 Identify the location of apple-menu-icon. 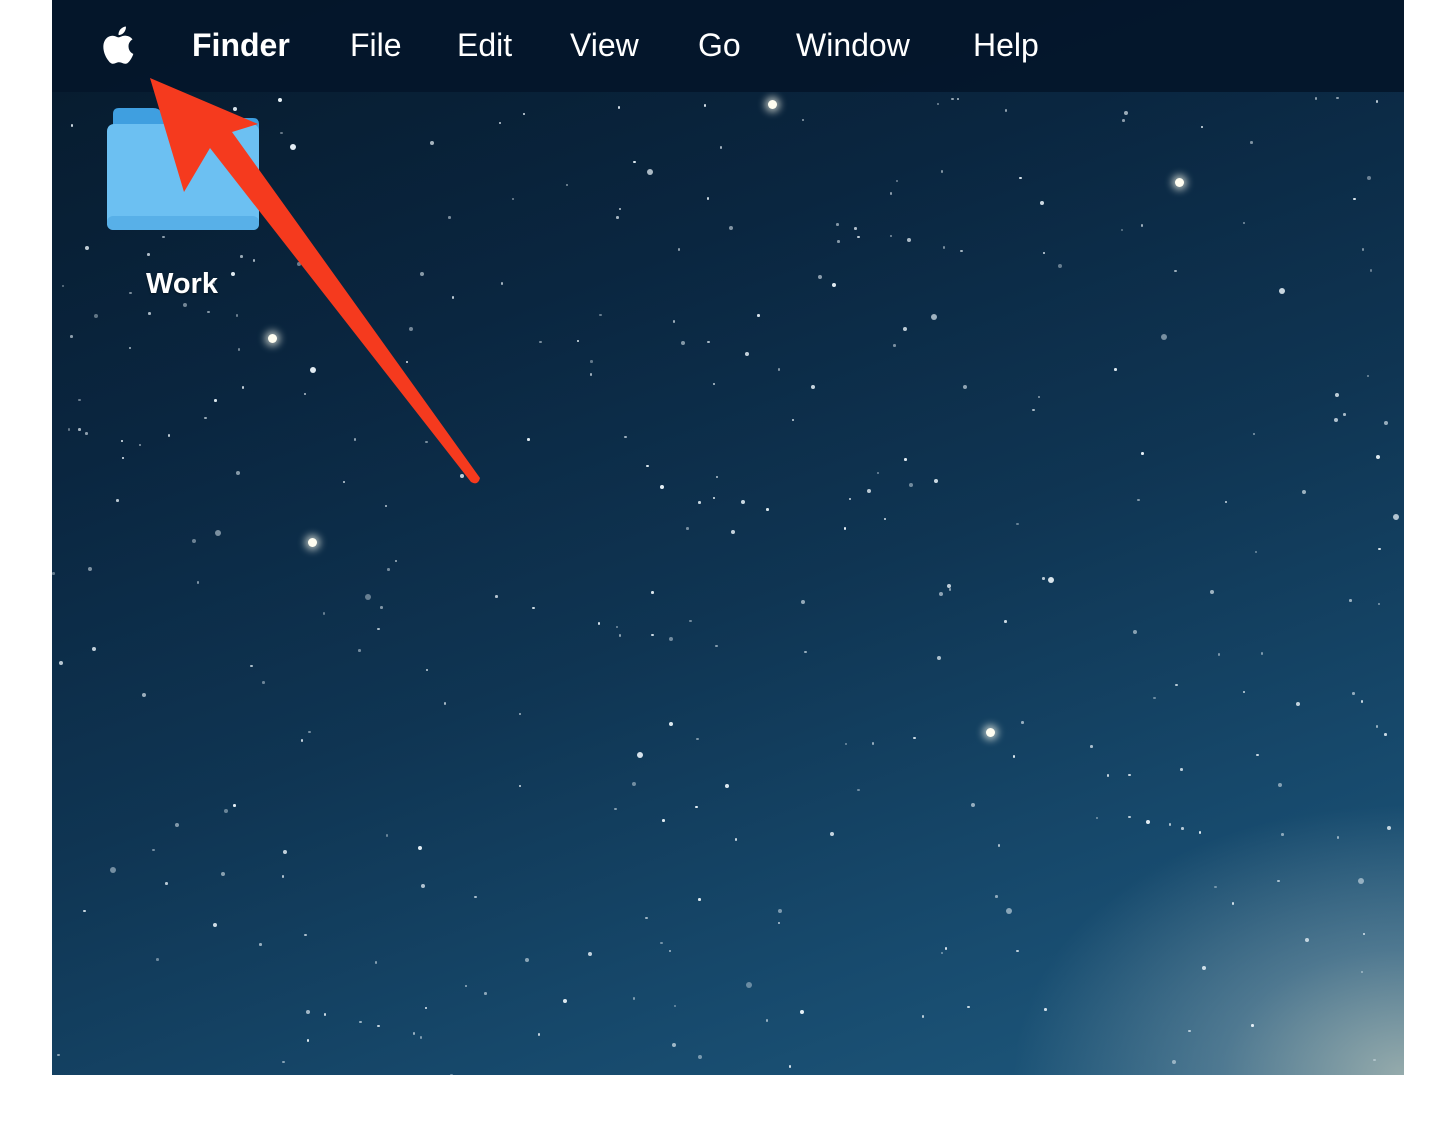
(121, 45).